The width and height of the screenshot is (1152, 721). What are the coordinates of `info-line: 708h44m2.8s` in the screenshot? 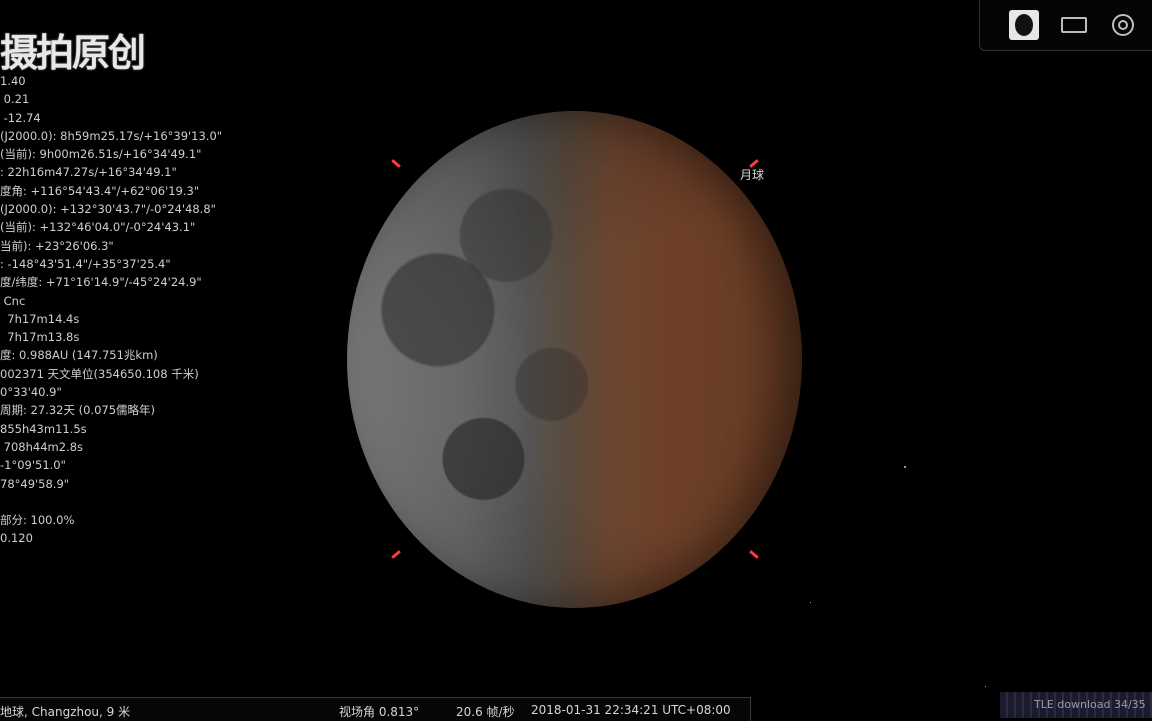 It's located at (42, 446).